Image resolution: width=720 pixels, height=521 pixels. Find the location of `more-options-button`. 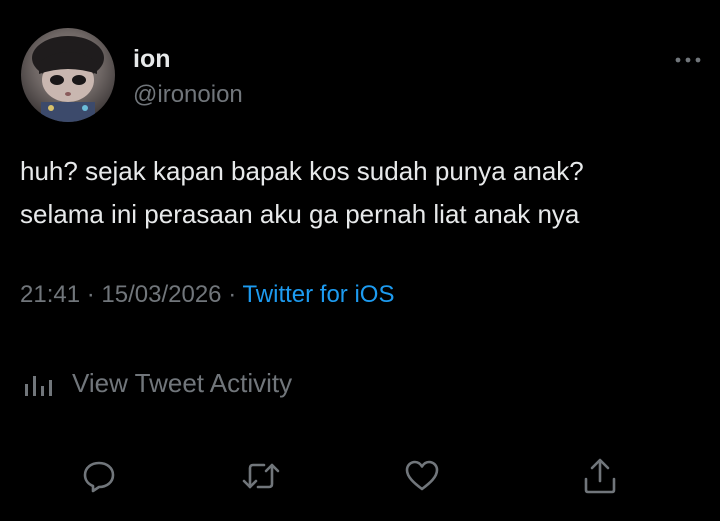

more-options-button is located at coordinates (688, 60).